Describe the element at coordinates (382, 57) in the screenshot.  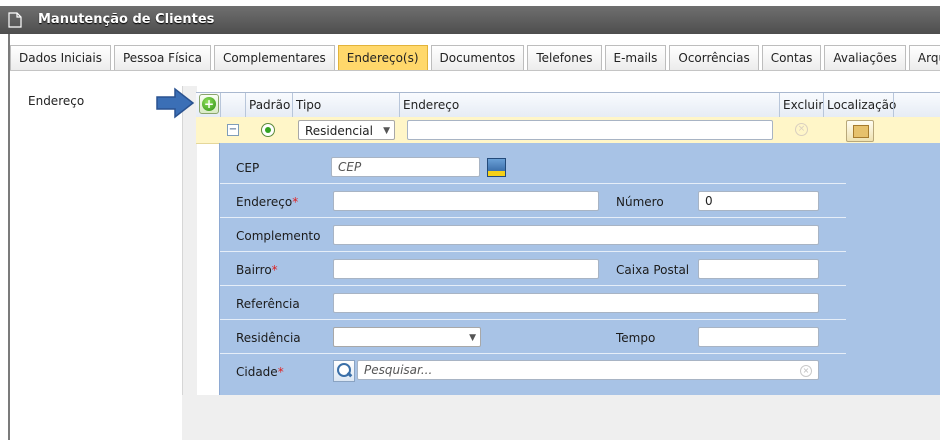
I see `tab-enderecos: Endereço(s)` at that location.